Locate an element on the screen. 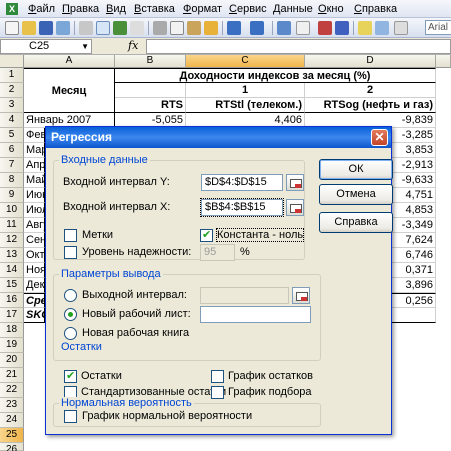  confidence-checkbox is located at coordinates (70, 252).